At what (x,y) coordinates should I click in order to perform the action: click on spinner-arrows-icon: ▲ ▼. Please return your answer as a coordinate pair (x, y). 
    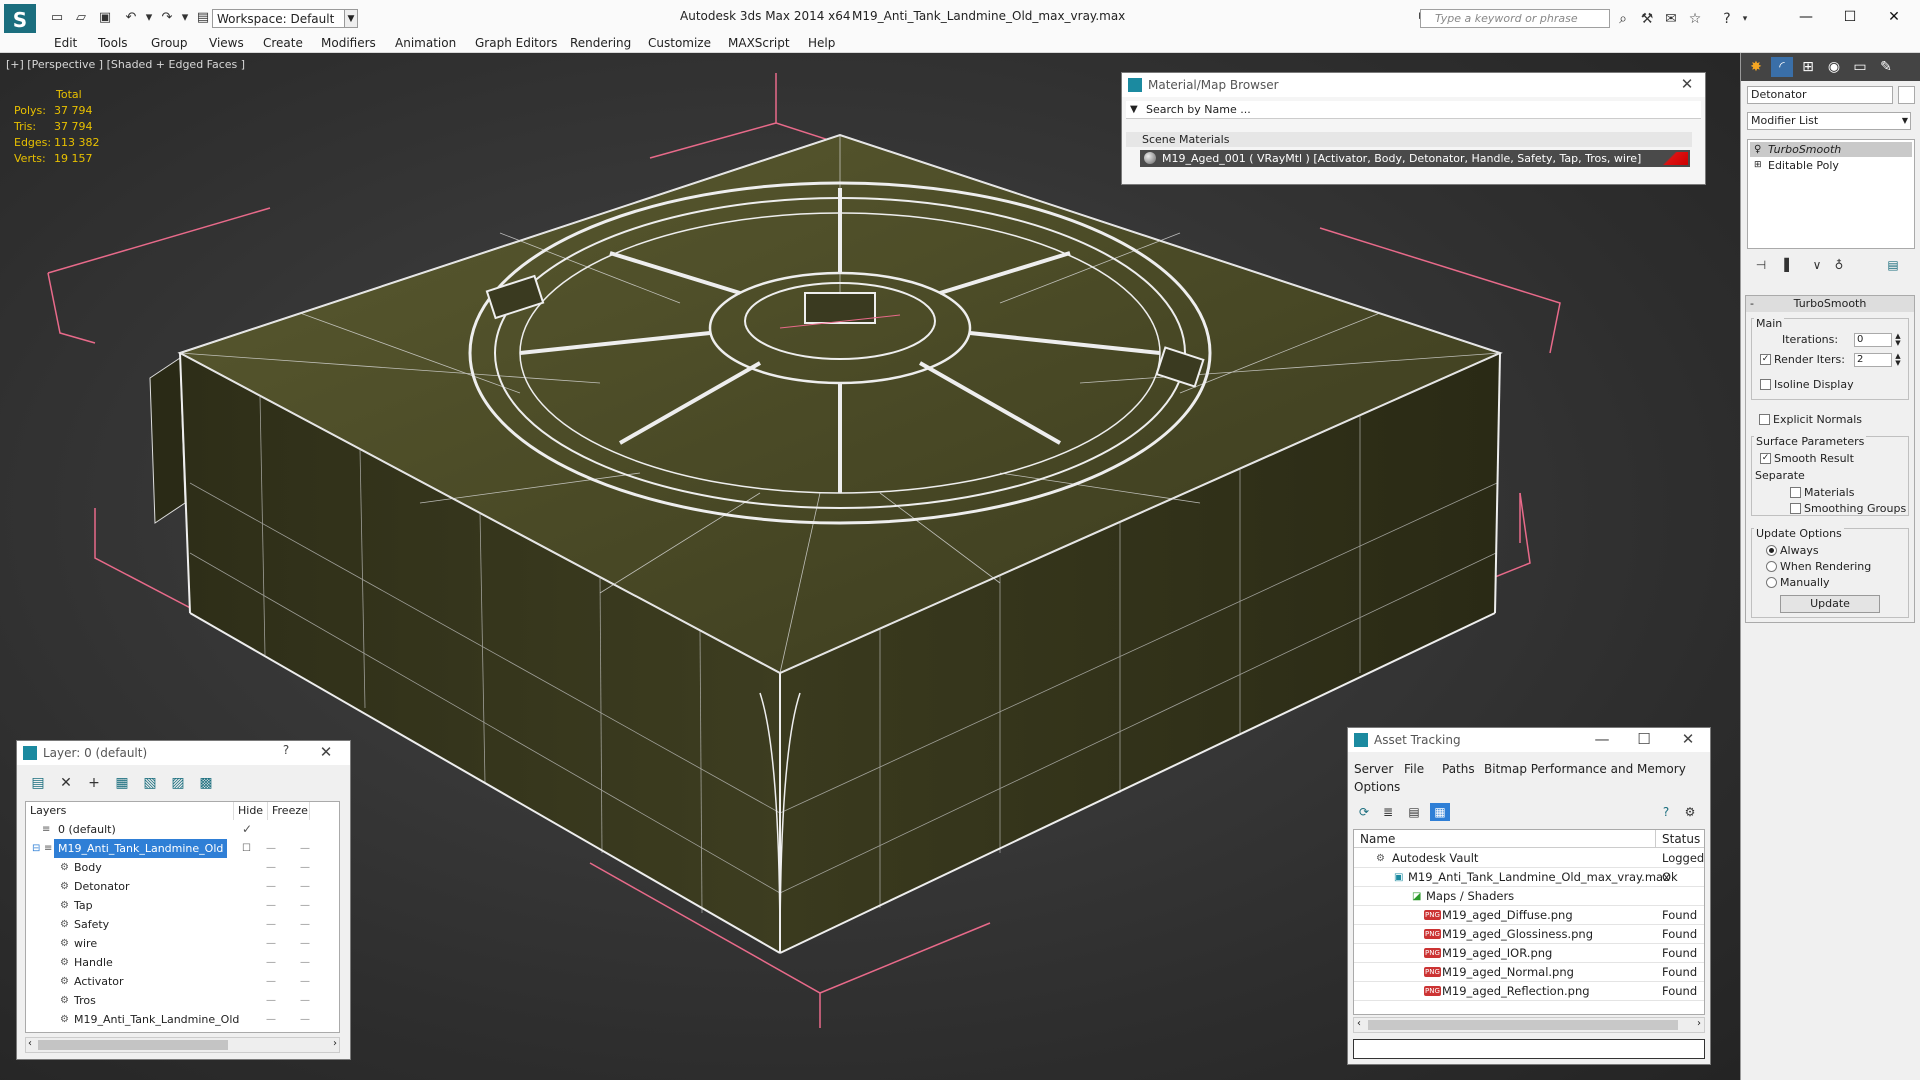
    Looking at the image, I should click on (1898, 340).